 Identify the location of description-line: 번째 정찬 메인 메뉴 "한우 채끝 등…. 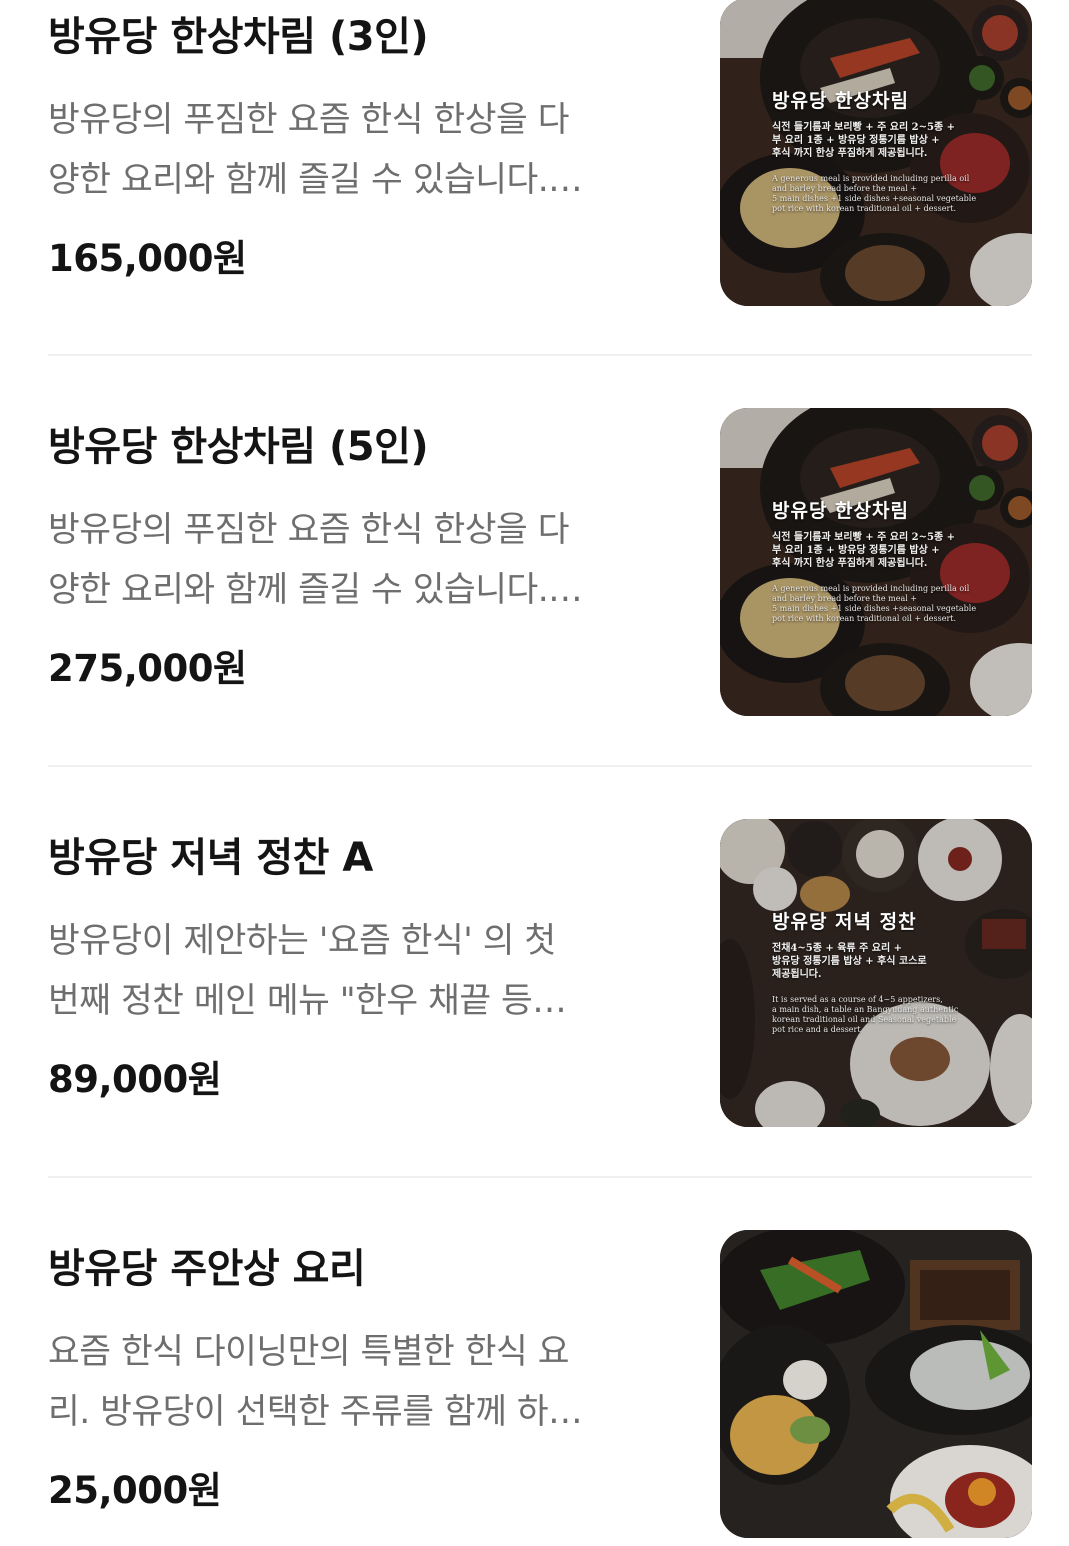
(307, 1001).